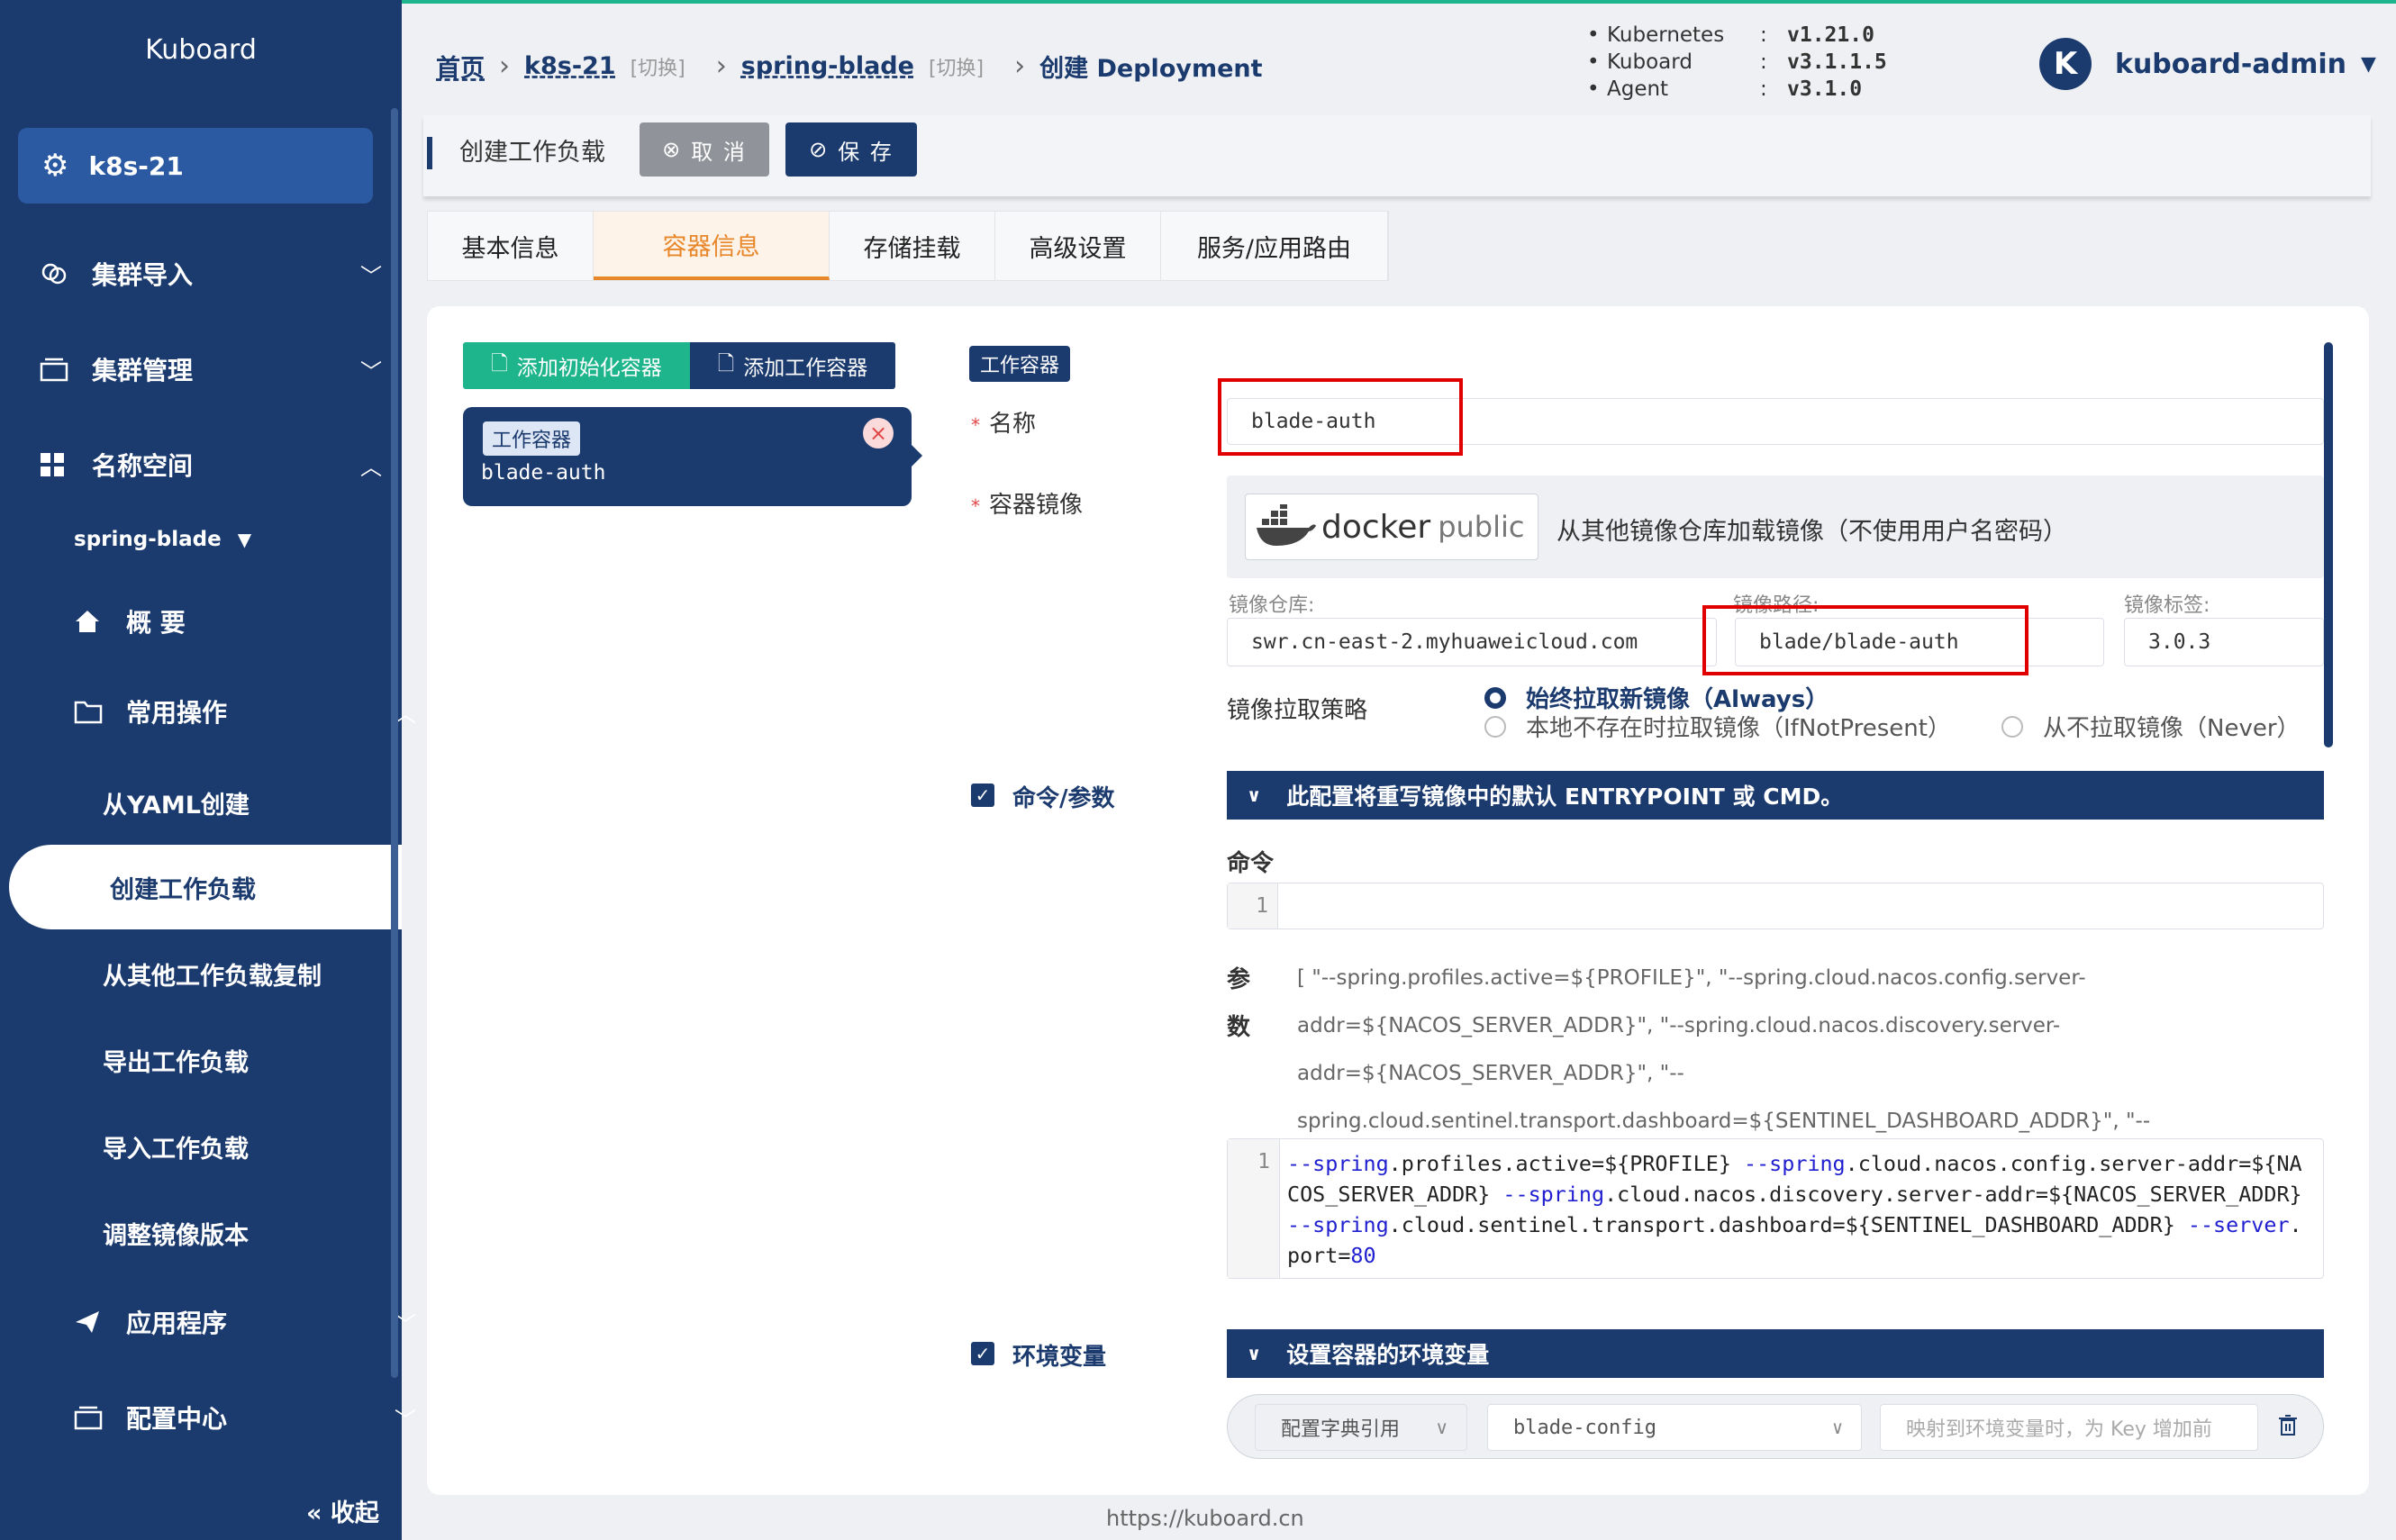 The width and height of the screenshot is (2396, 1540). I want to click on image-source-panel: docker public 从其他镜像仓库加载镜像（不使用用户名密码）, so click(1775, 527).